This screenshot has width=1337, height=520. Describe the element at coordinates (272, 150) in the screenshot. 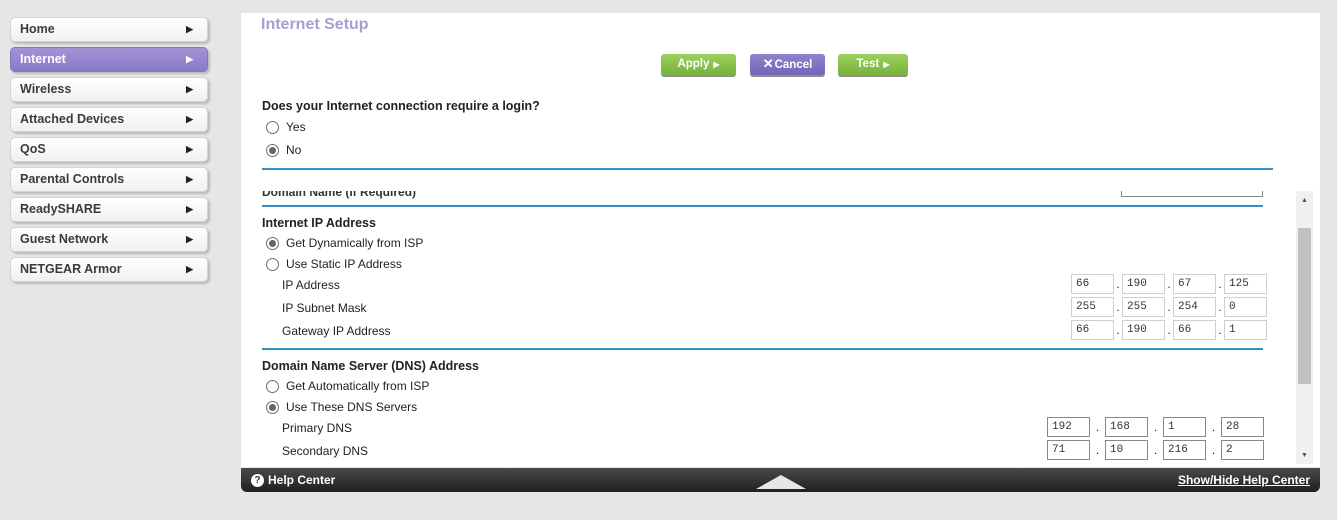

I see `login-no-radio` at that location.